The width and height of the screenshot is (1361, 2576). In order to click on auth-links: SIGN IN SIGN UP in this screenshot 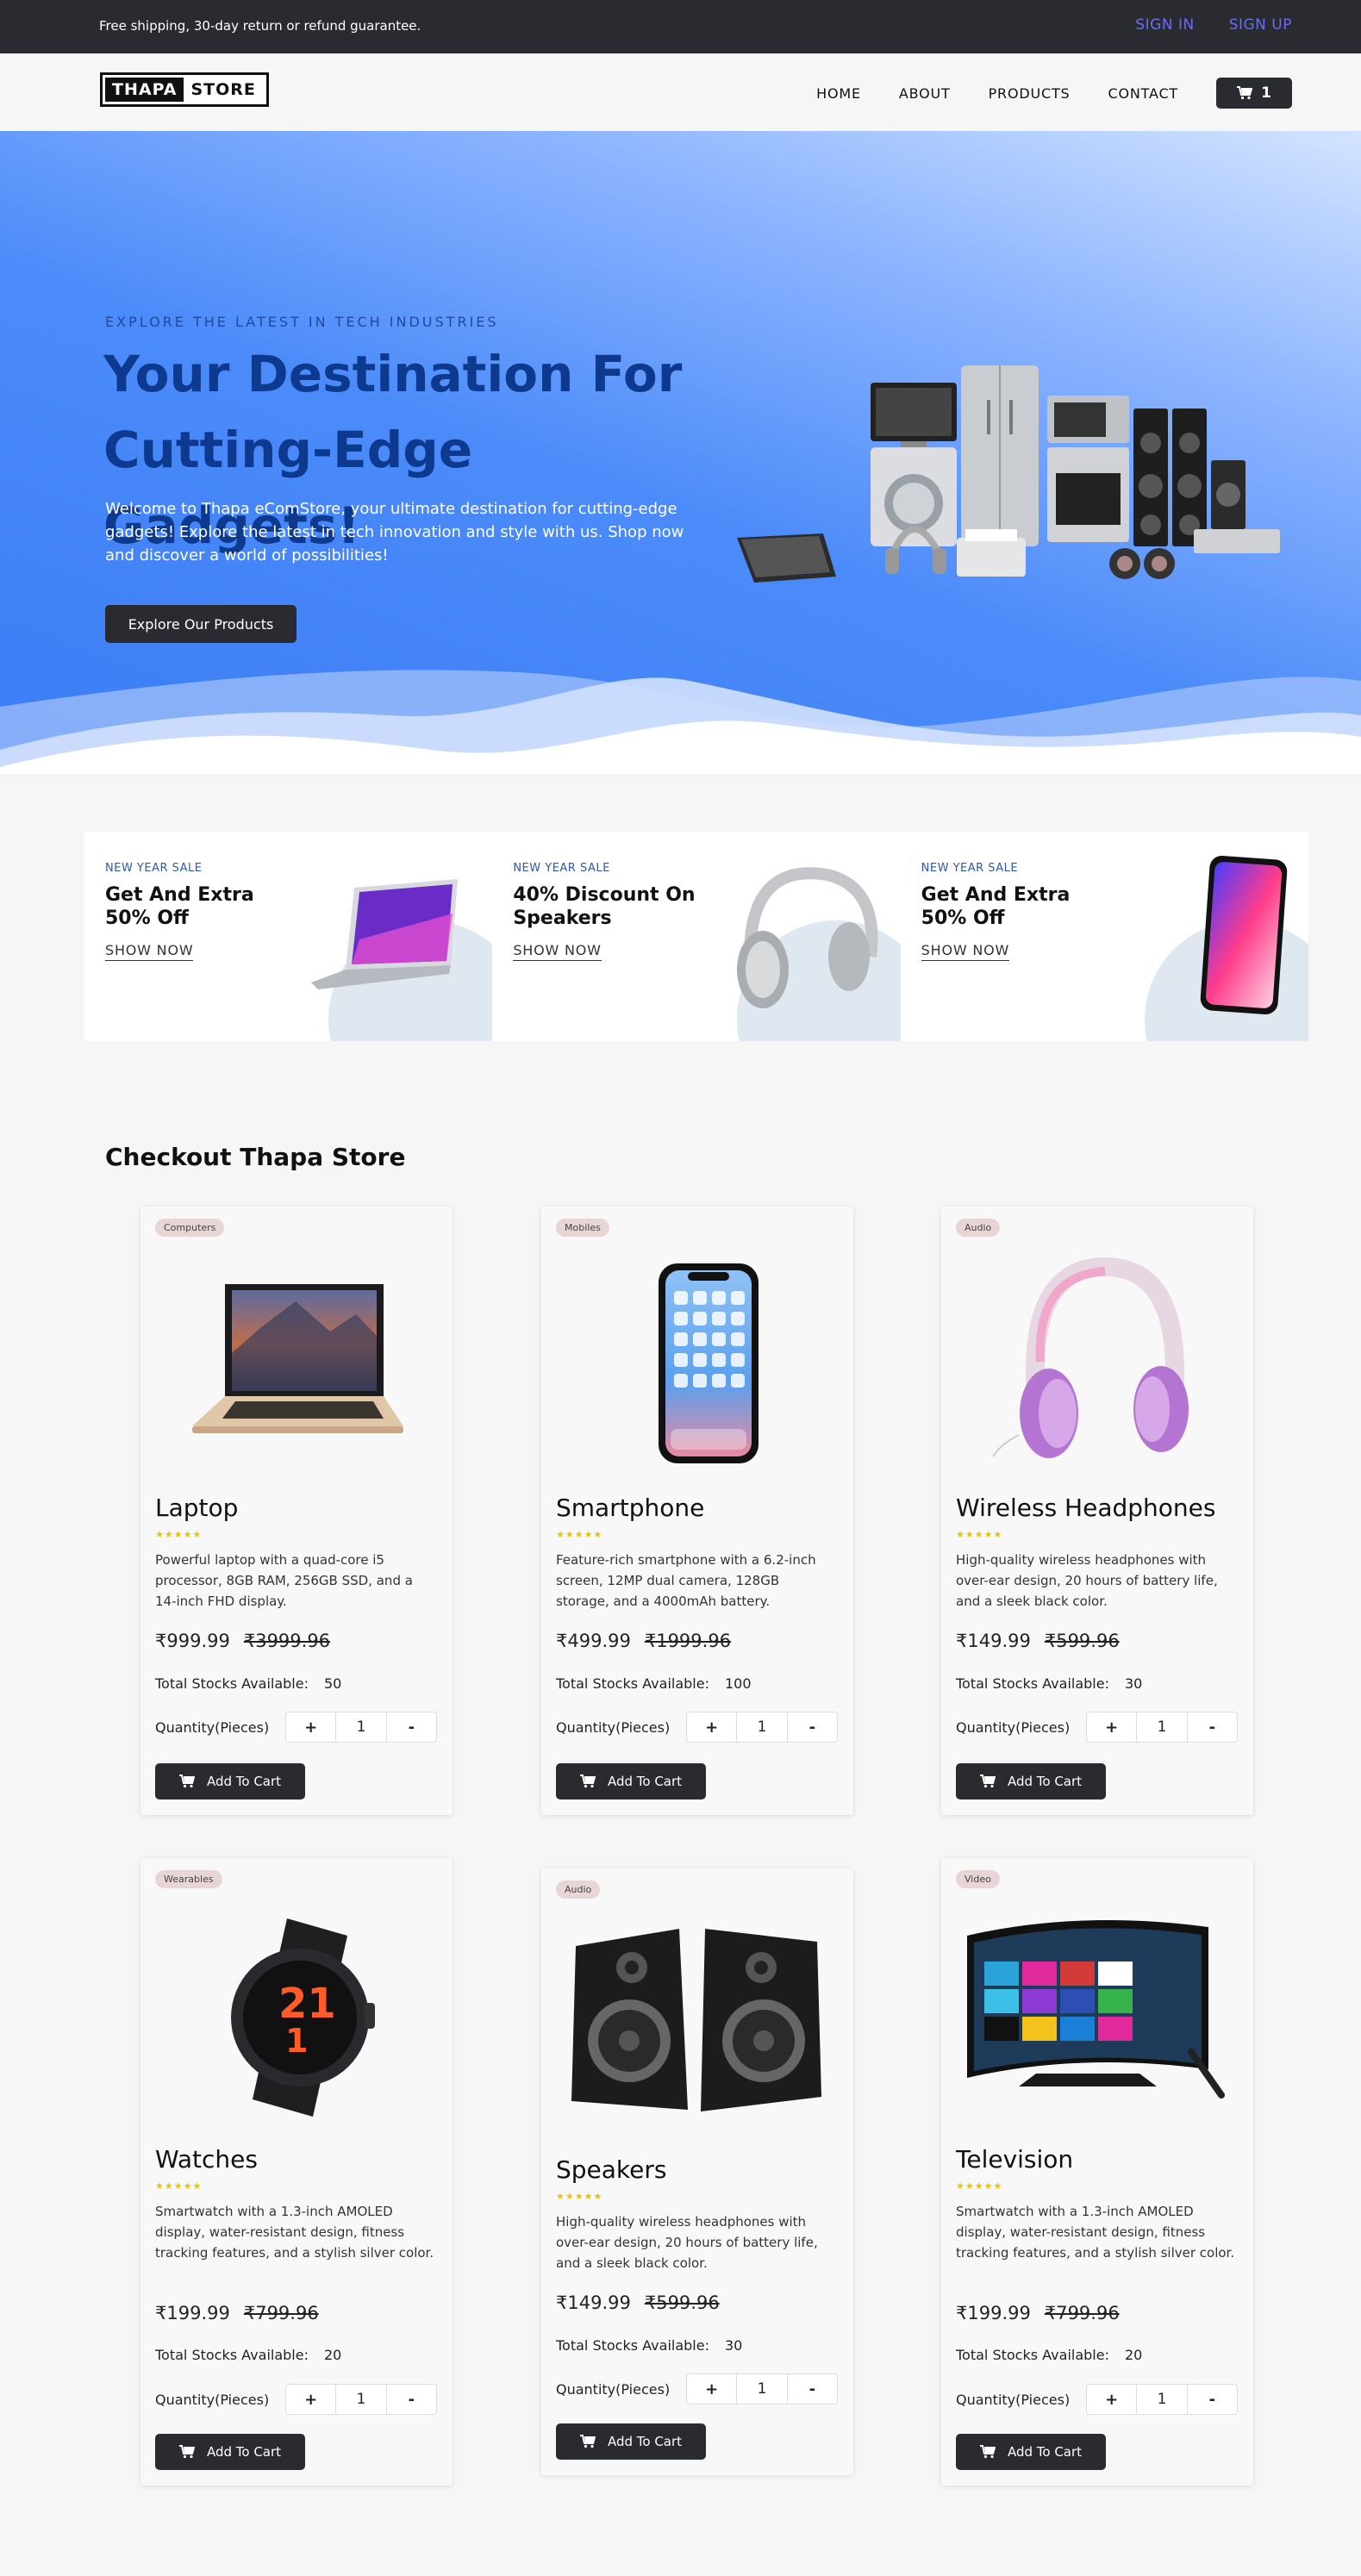, I will do `click(1213, 25)`.